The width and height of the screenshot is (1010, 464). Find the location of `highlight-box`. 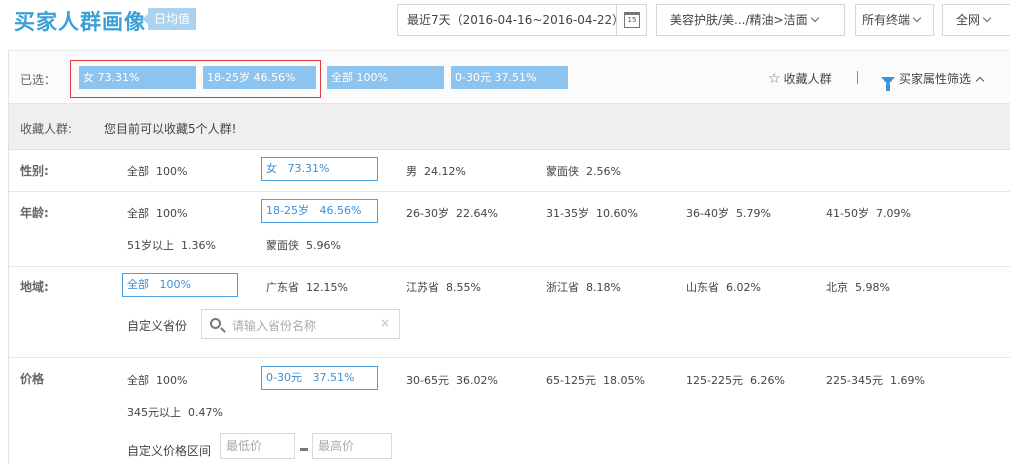

highlight-box is located at coordinates (195, 79).